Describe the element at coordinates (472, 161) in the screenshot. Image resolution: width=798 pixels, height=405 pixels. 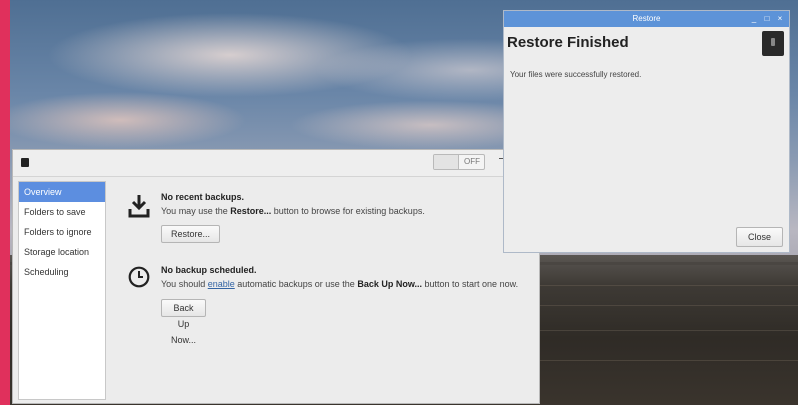
I see `toggle-label: OFF` at that location.